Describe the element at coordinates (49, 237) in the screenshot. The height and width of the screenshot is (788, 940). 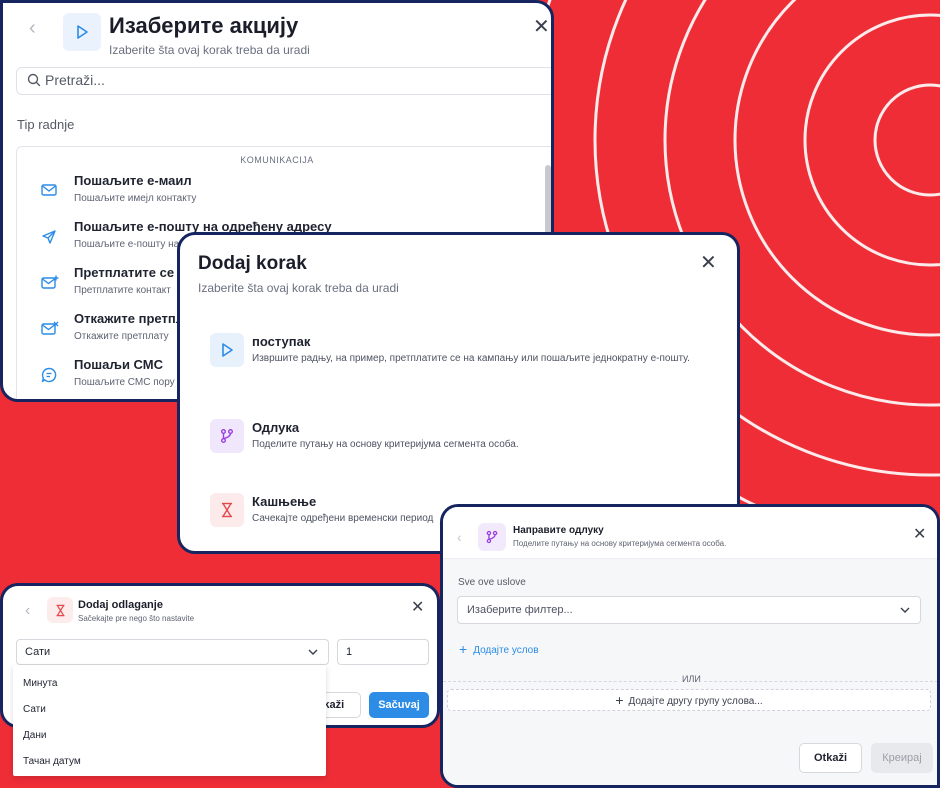
I see `send-icon` at that location.